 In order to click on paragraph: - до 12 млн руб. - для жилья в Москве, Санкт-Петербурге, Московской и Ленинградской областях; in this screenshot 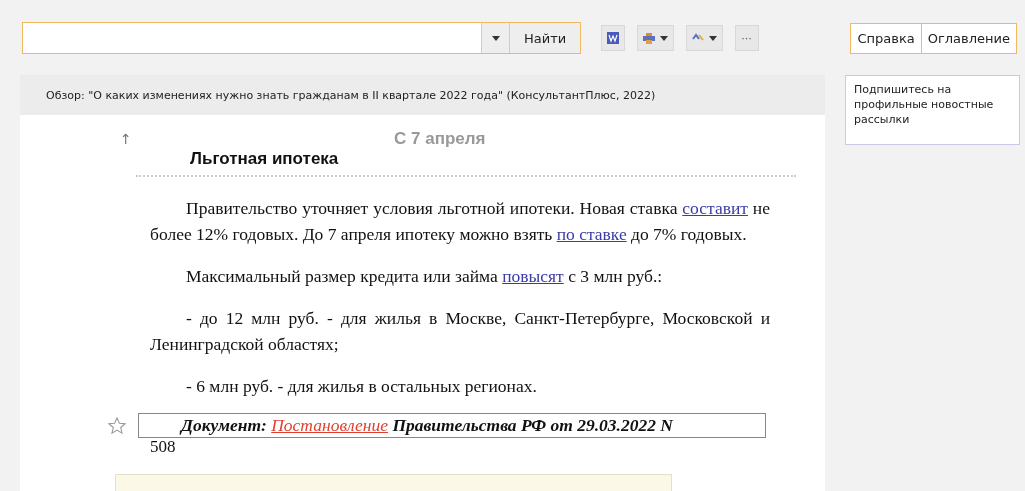, I will do `click(460, 331)`.